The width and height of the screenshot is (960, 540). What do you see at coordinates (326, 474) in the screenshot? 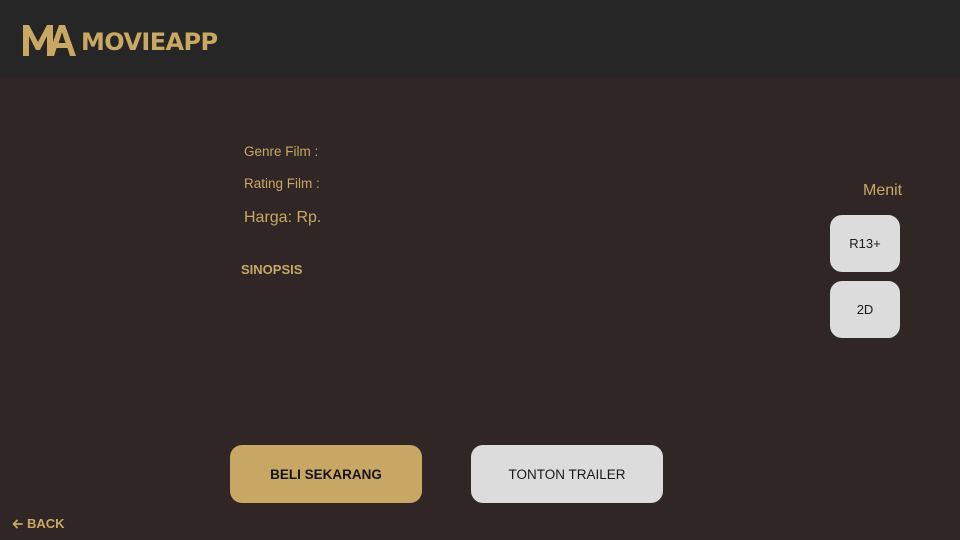
I see `buy-now-button: BELI SEKARANG` at bounding box center [326, 474].